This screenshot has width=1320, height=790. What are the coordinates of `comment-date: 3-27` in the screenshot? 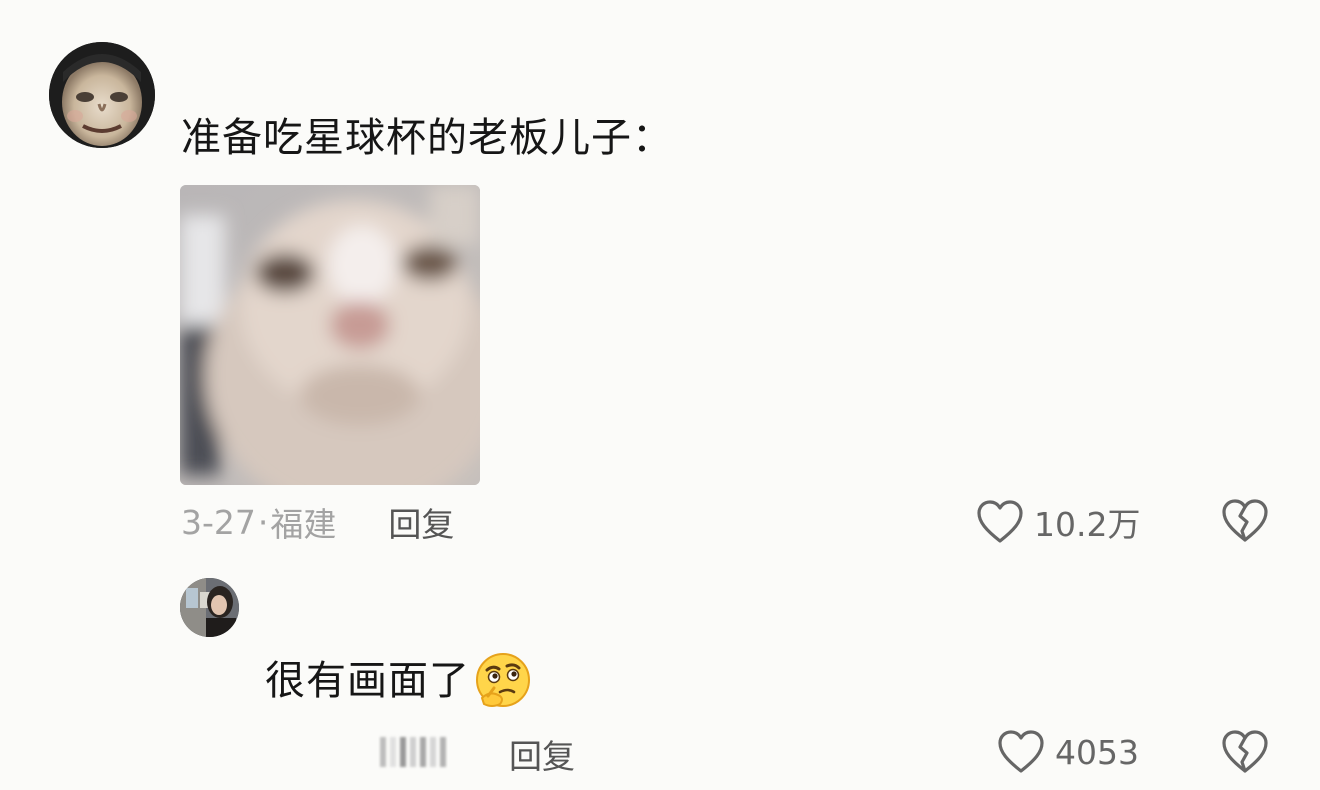 It's located at (218, 522).